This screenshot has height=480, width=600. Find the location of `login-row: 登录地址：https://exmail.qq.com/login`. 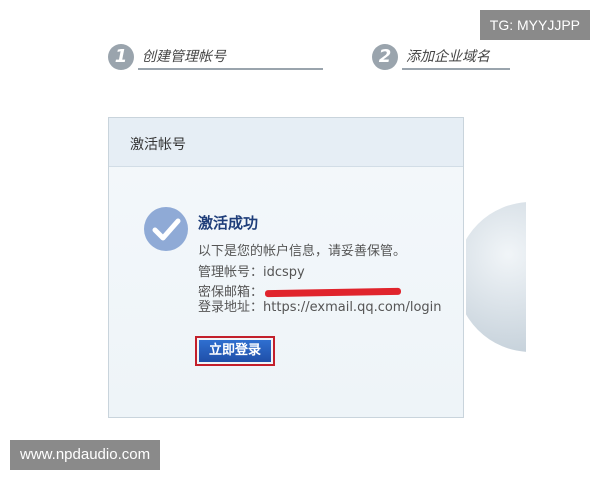

login-row: 登录地址：https://exmail.qq.com/login is located at coordinates (320, 305).